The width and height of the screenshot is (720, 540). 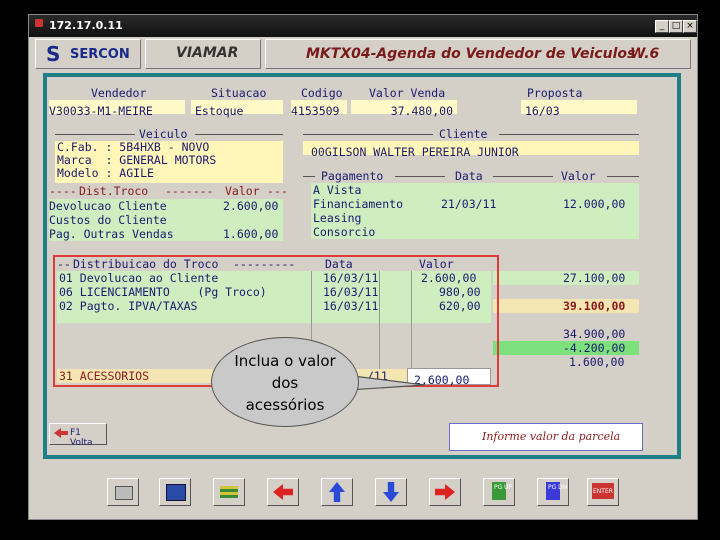 What do you see at coordinates (61, 433) in the screenshot?
I see `back-arrow-icon` at bounding box center [61, 433].